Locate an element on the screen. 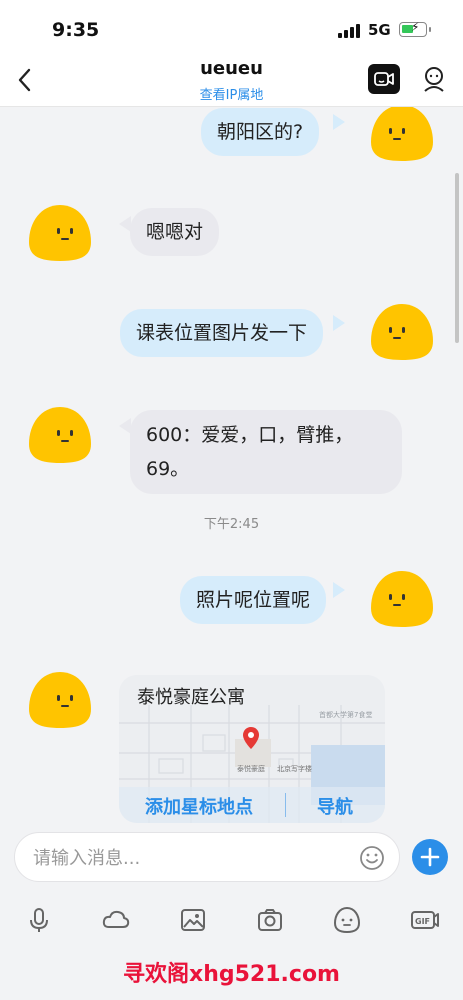 This screenshot has width=463, height=1000. scrollbar is located at coordinates (457, 258).